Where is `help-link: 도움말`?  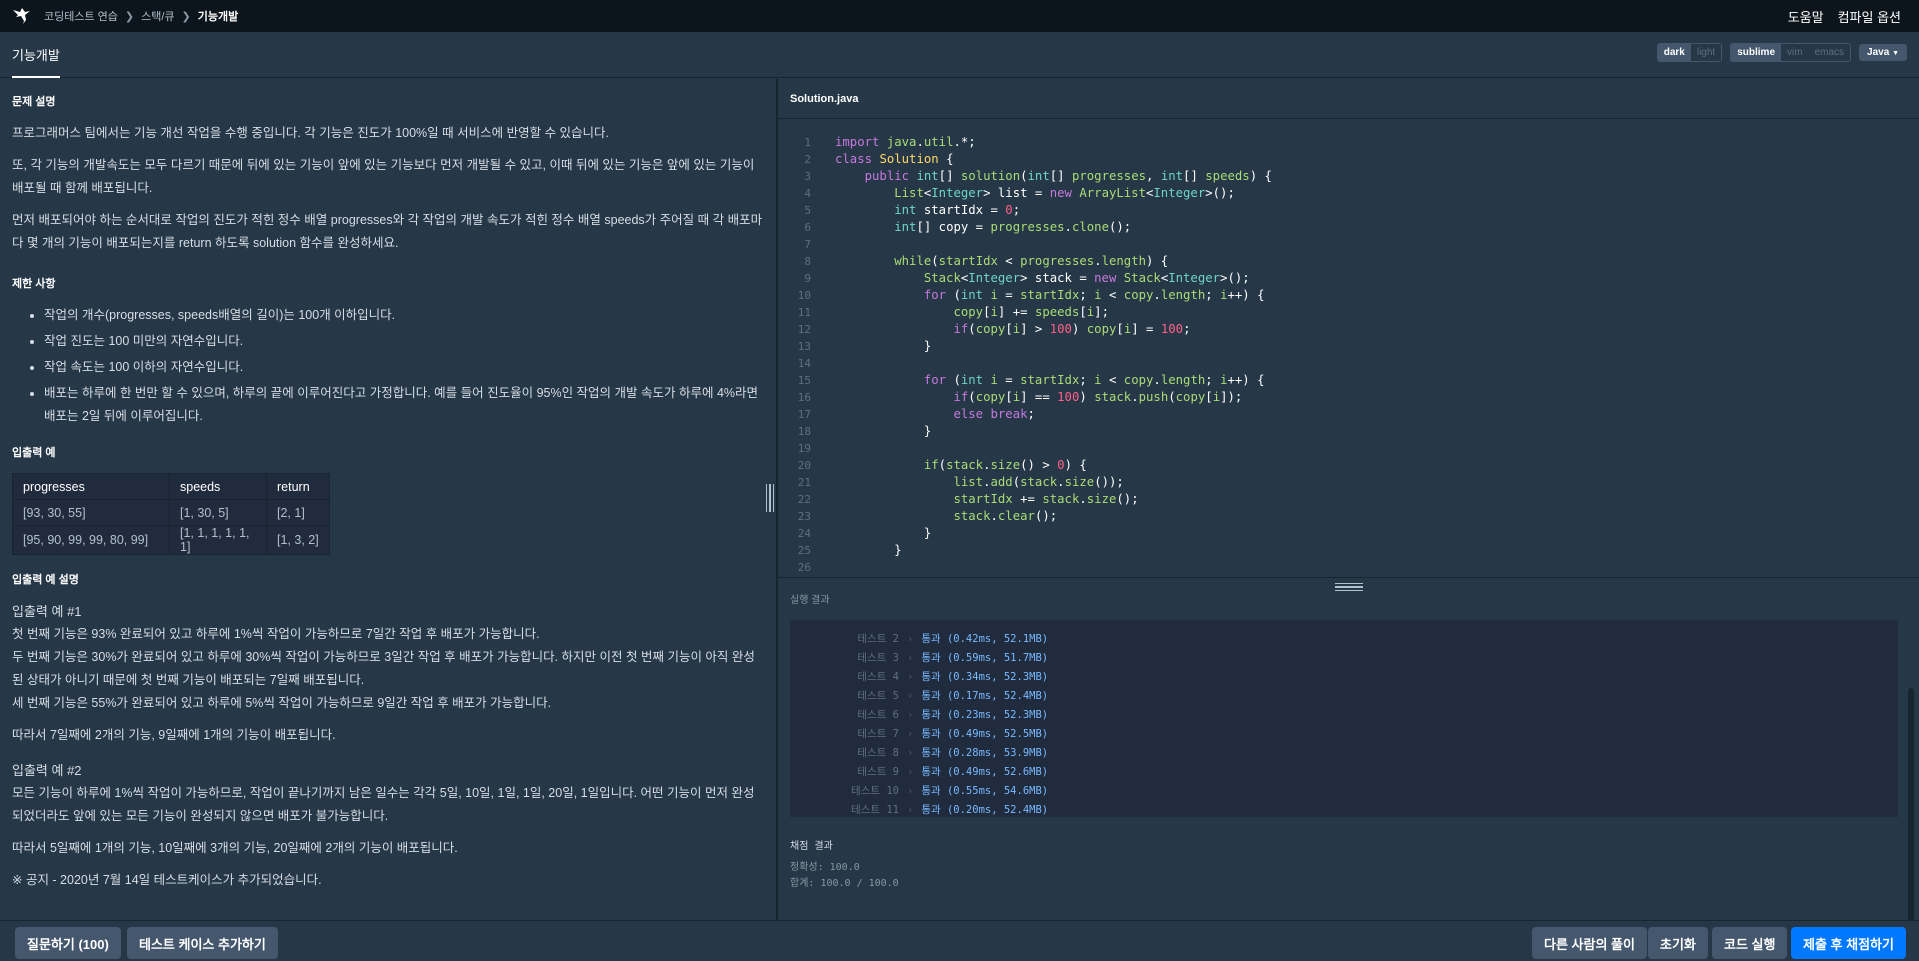
help-link: 도움말 is located at coordinates (1806, 16).